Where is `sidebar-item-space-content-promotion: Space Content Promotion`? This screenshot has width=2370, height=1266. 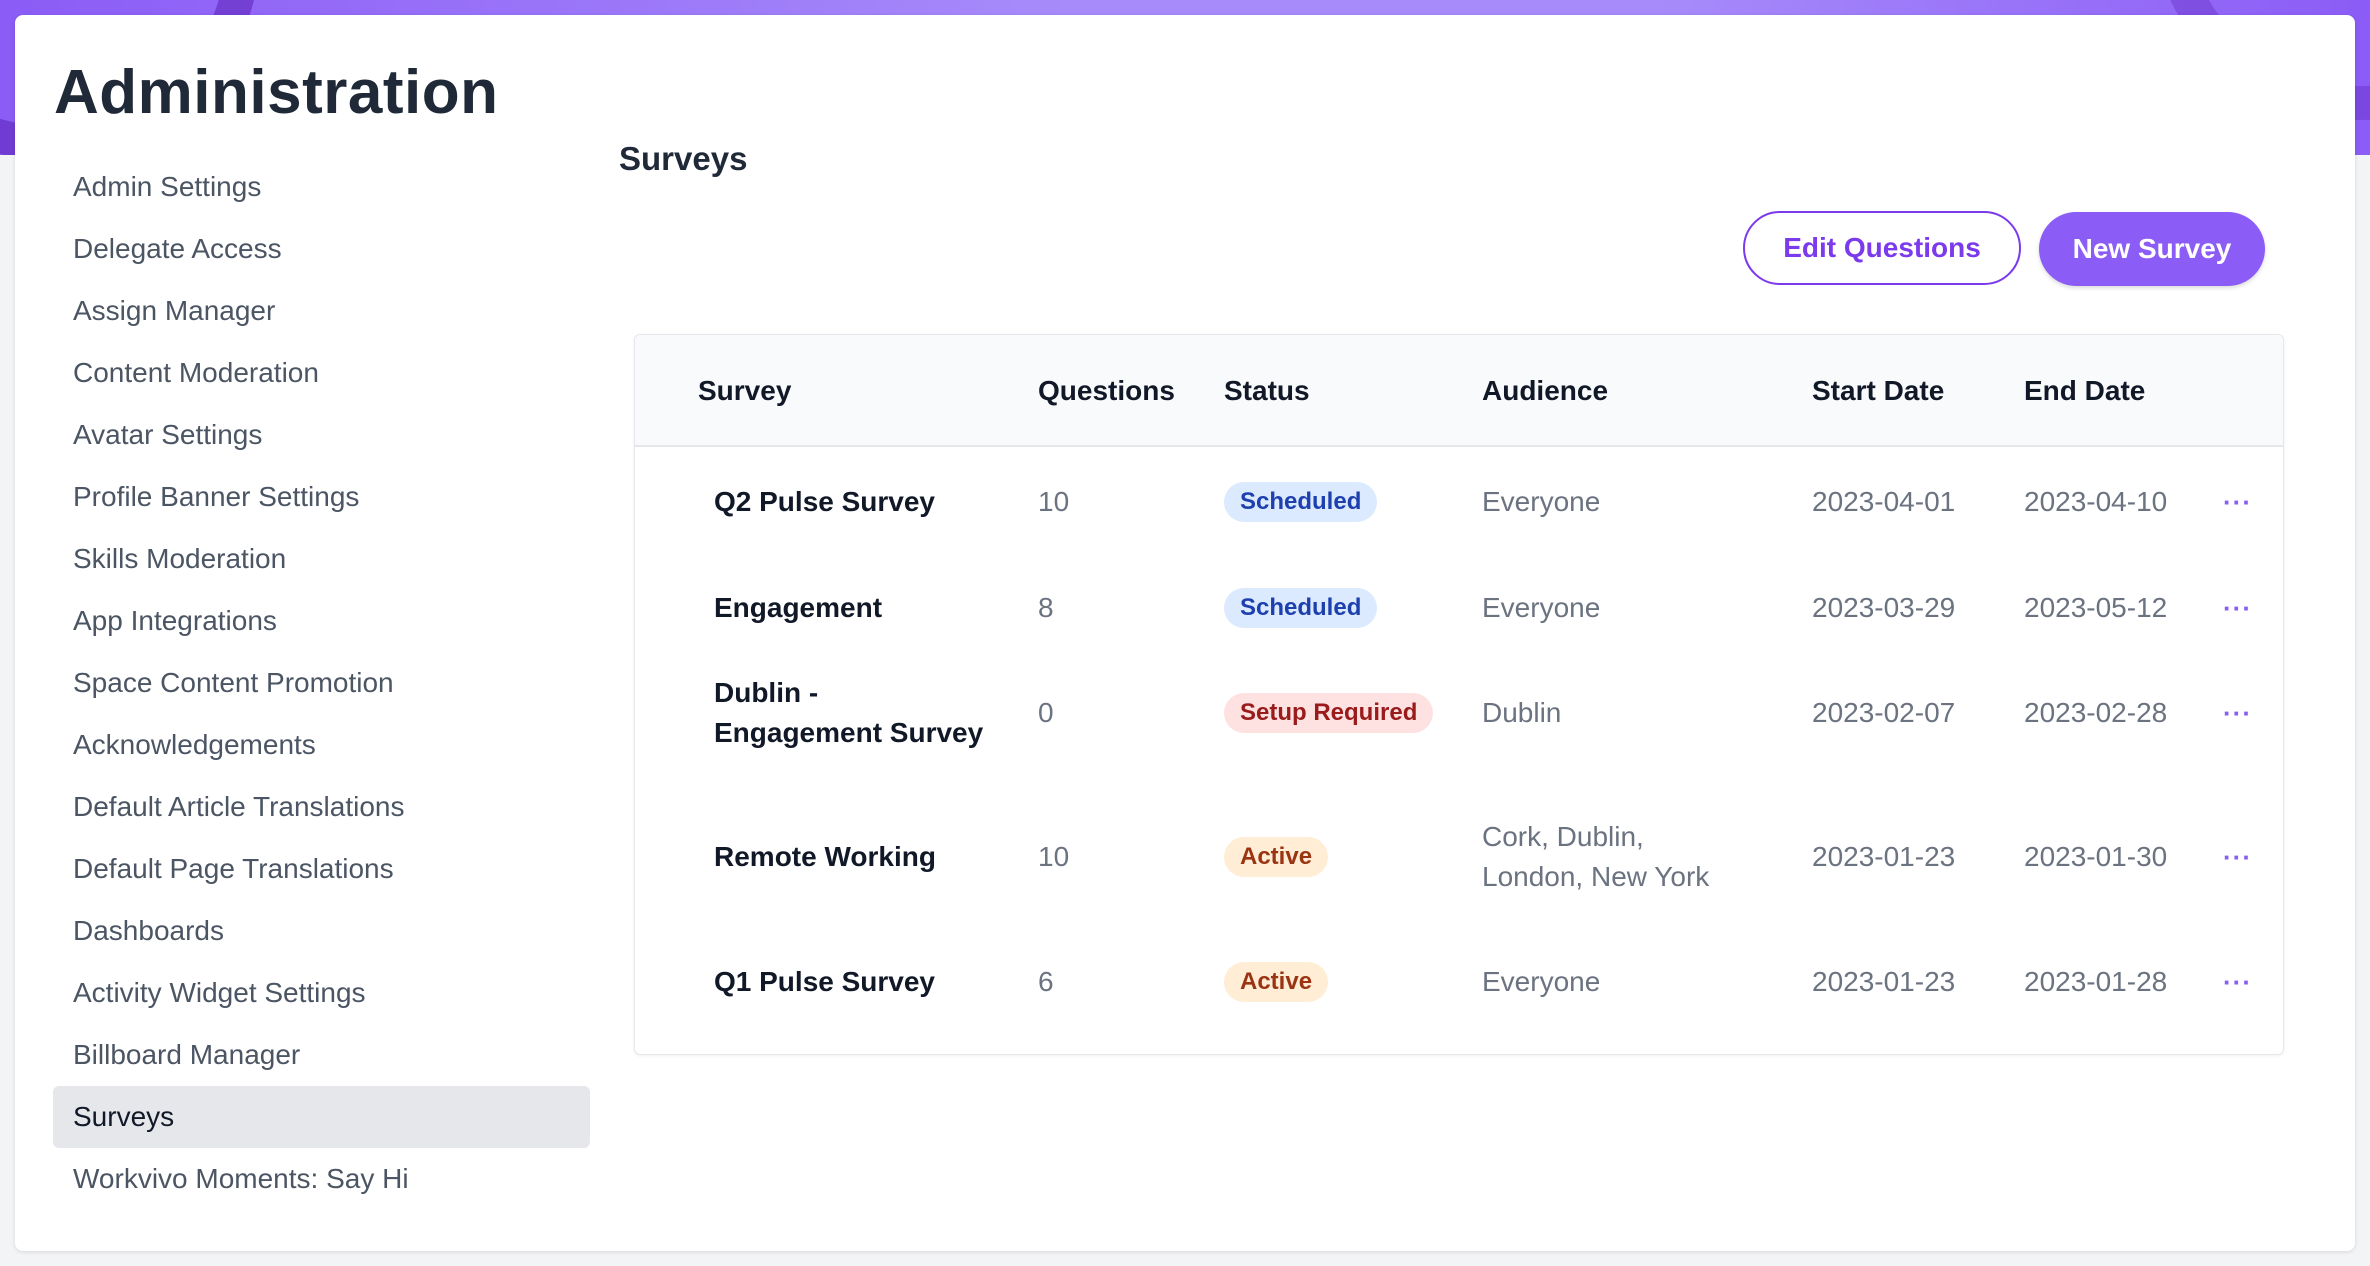 sidebar-item-space-content-promotion: Space Content Promotion is located at coordinates (321, 683).